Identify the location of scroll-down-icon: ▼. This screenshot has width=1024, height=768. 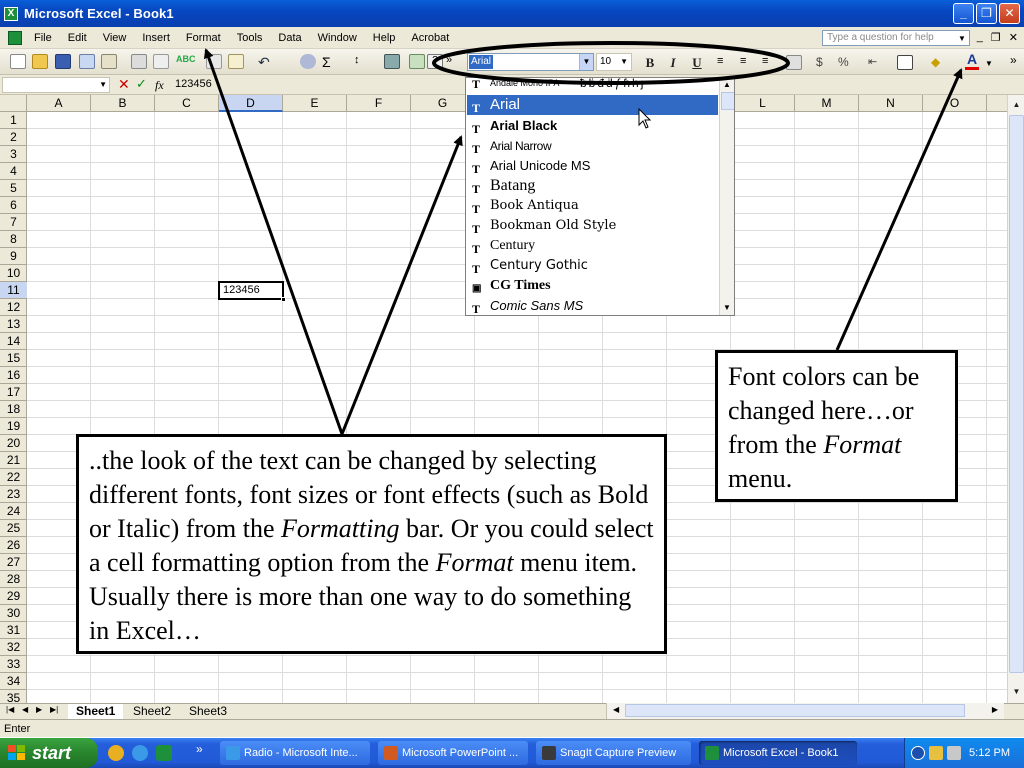
(1016, 692).